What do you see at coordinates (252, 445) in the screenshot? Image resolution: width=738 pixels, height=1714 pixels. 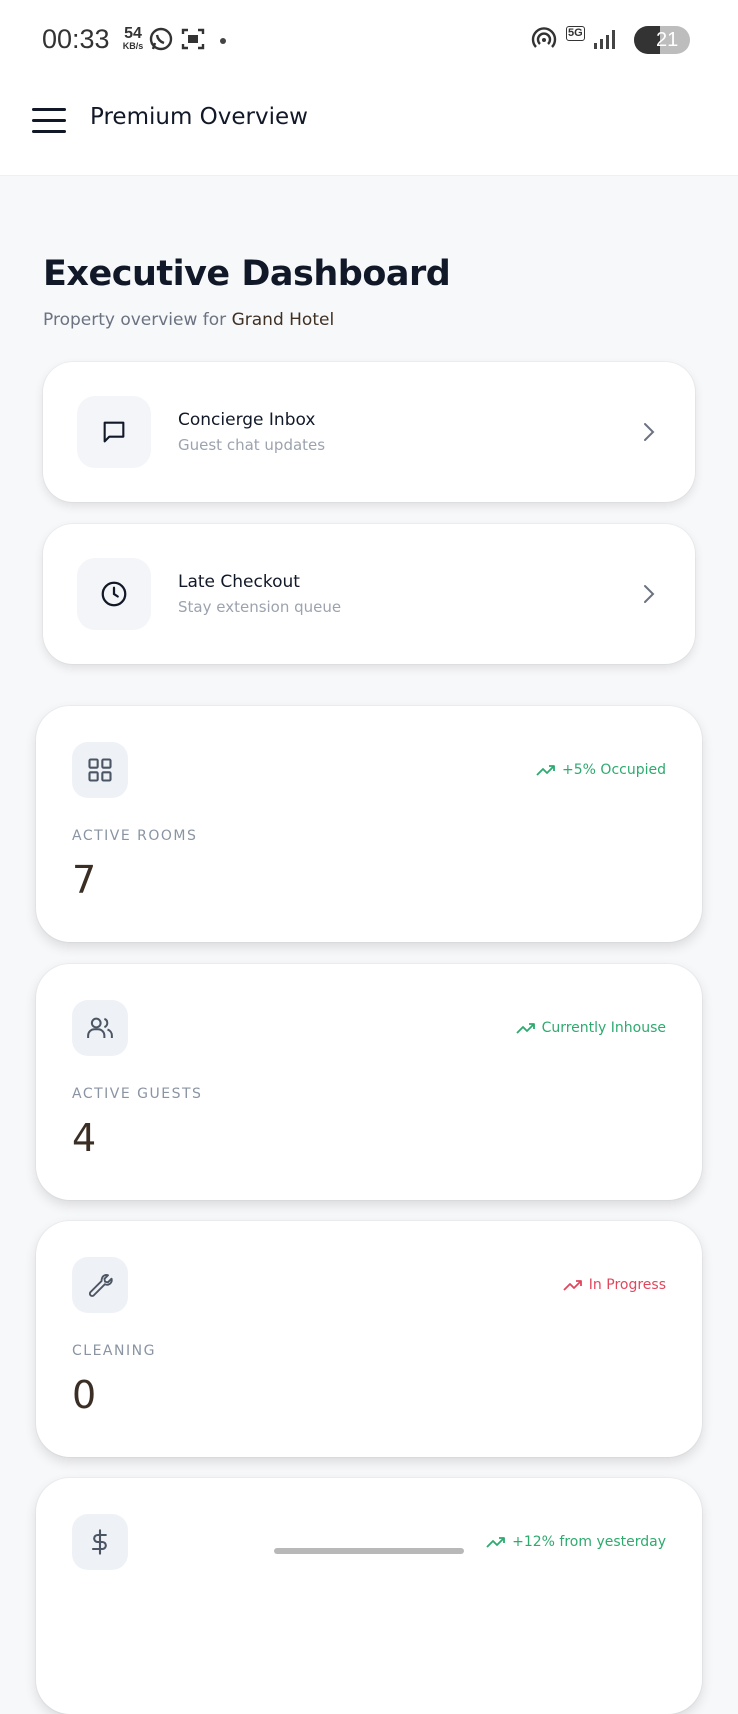 I see `card-subtitle: Guest chat updates` at bounding box center [252, 445].